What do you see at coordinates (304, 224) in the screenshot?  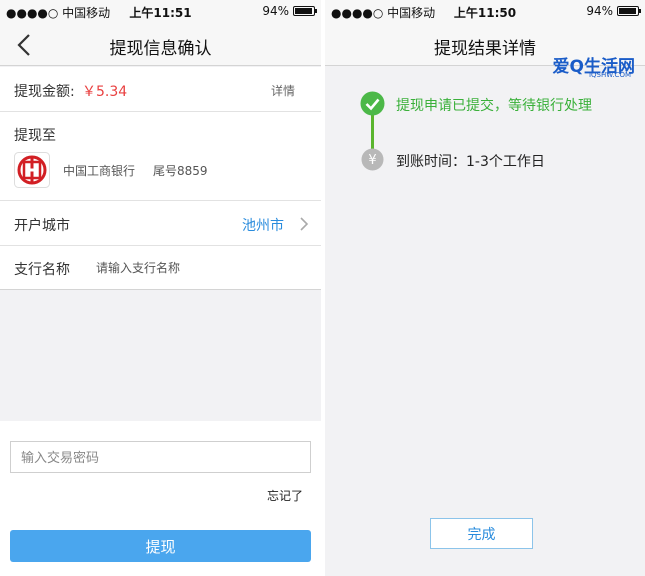 I see `chevron-right-icon` at bounding box center [304, 224].